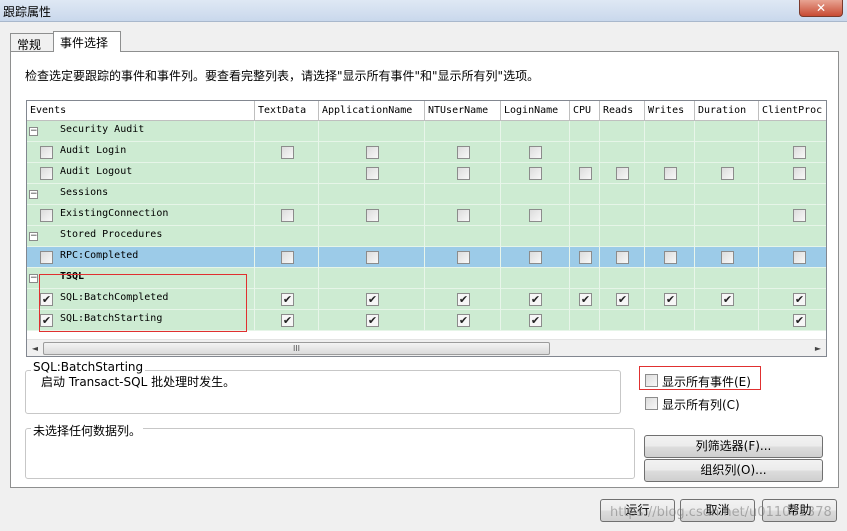  I want to click on category-row: − Sessions, so click(426, 194).